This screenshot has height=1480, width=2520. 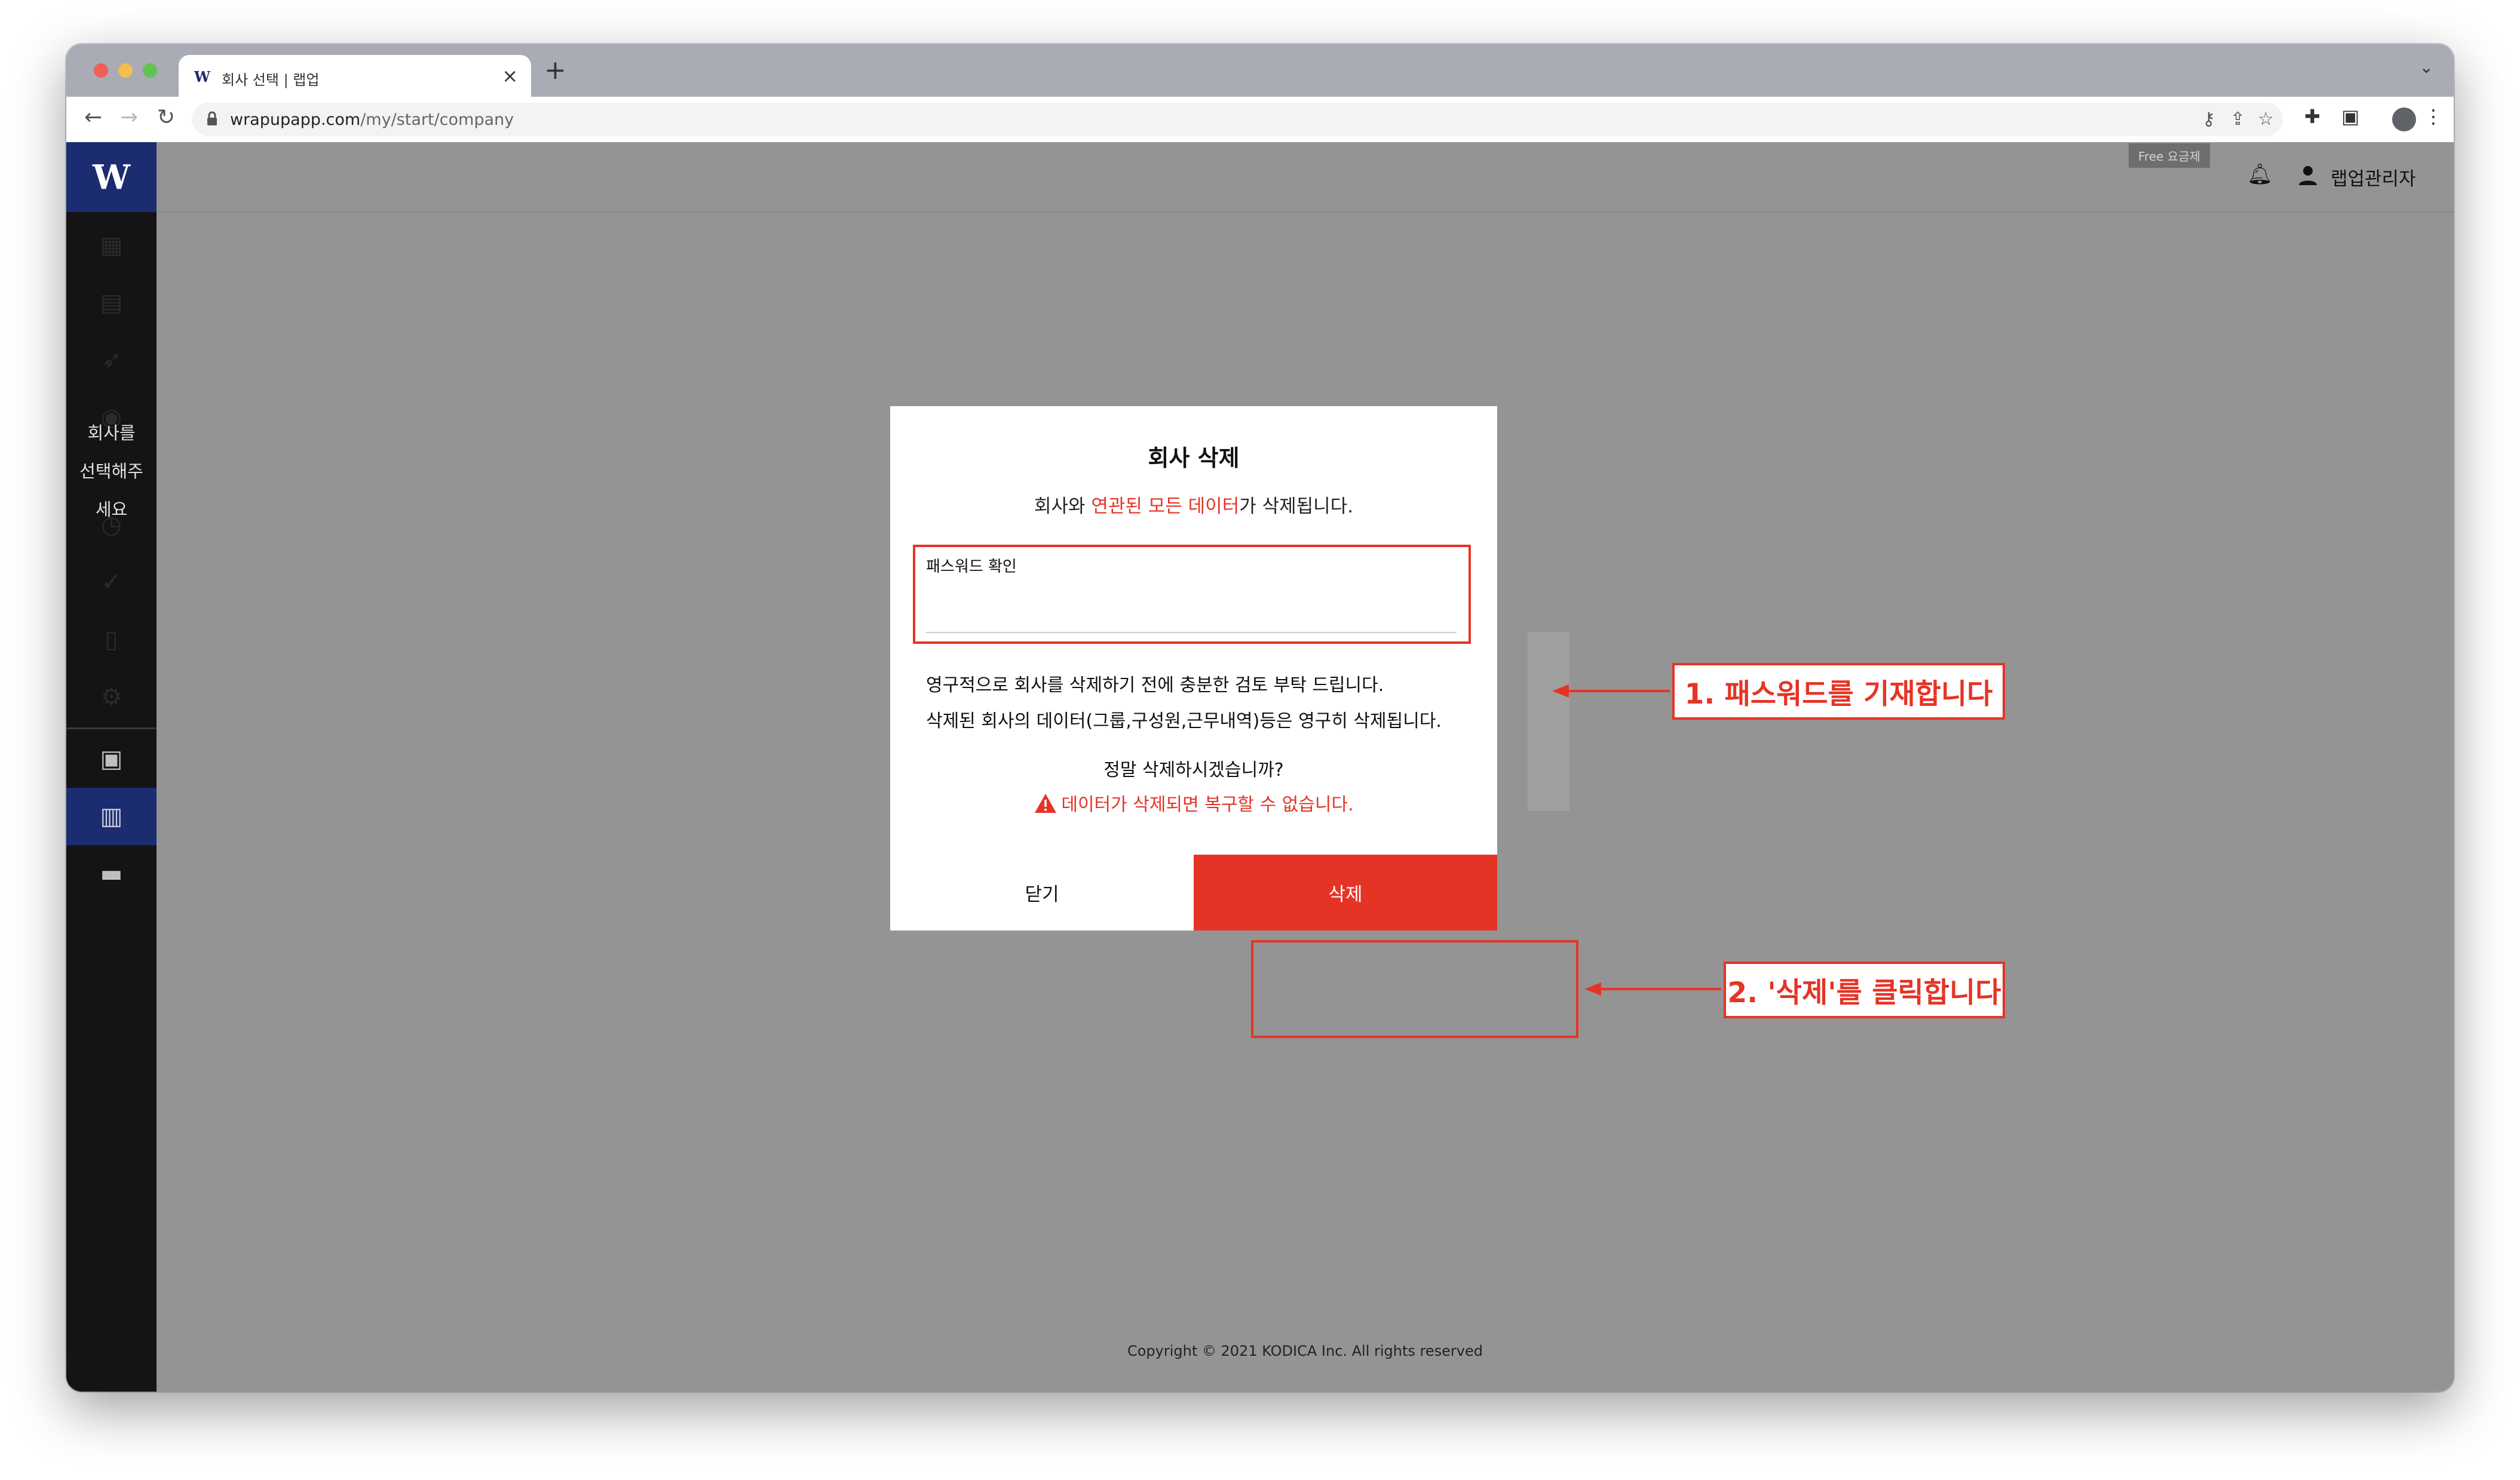 What do you see at coordinates (1864, 990) in the screenshot?
I see `step2-callout: 2. '삭제'를 클릭합니다` at bounding box center [1864, 990].